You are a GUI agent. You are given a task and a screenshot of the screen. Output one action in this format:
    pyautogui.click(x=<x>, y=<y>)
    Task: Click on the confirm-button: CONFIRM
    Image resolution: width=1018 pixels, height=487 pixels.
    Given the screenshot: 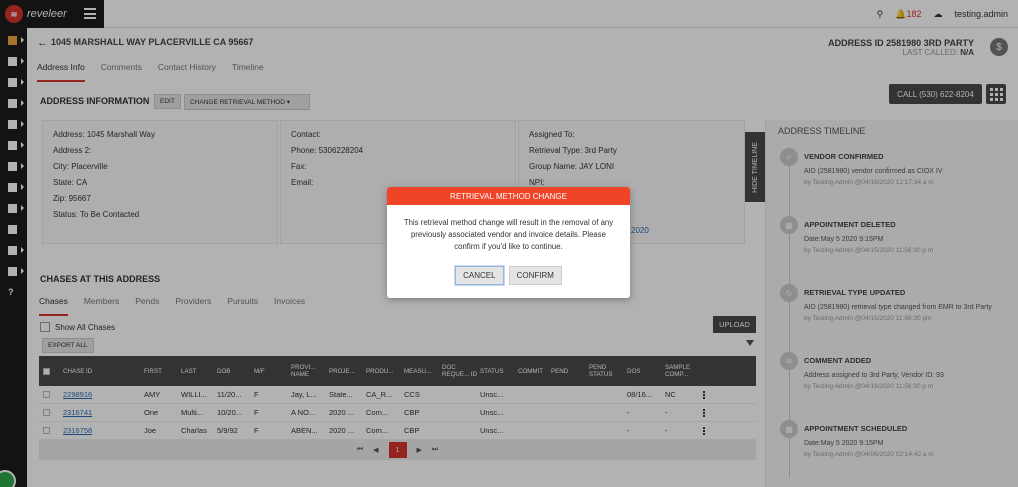 What is the action you would take?
    pyautogui.click(x=535, y=275)
    